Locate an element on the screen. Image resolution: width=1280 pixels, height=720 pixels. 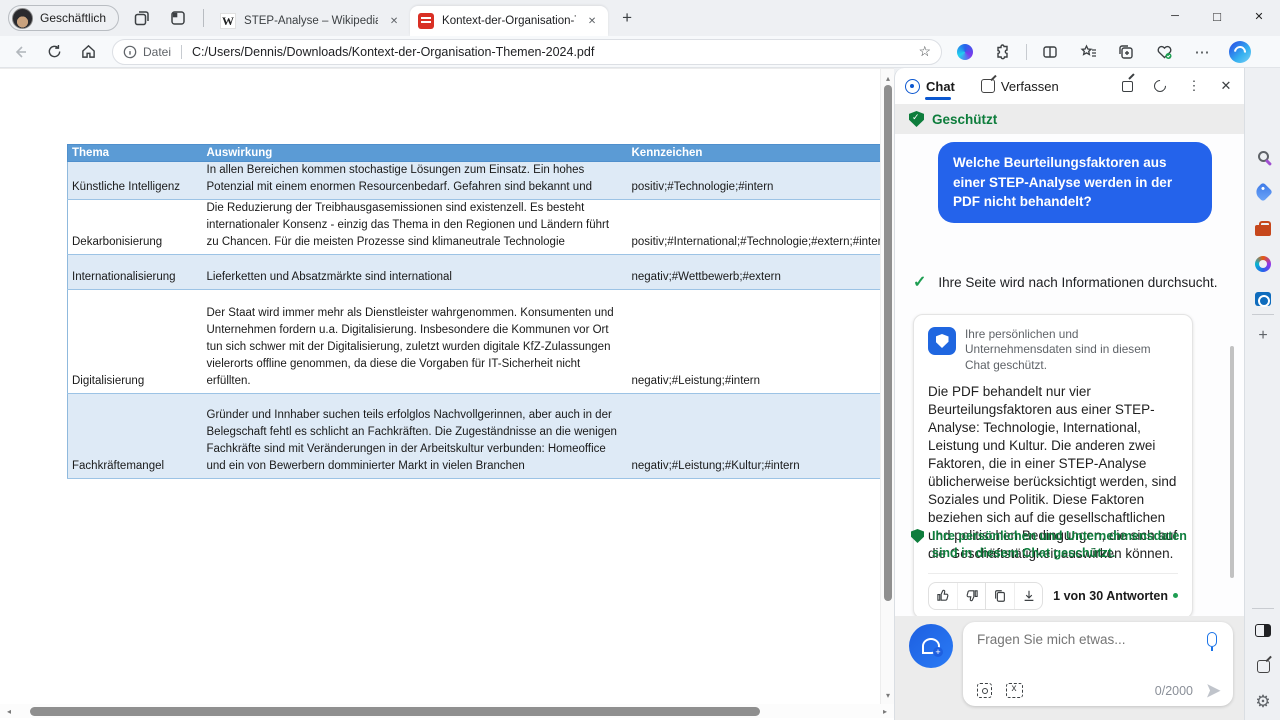
home-icon is located at coordinates (88, 52).